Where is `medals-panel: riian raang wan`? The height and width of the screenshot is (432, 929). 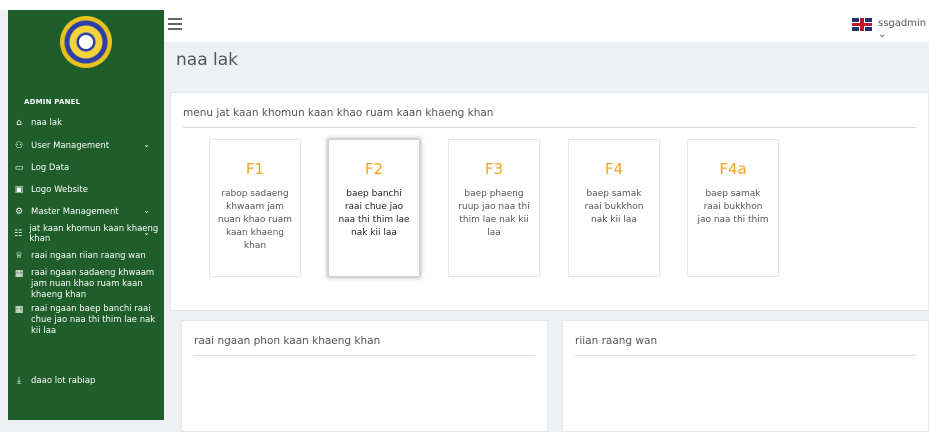 medals-panel: riian raang wan is located at coordinates (745, 376).